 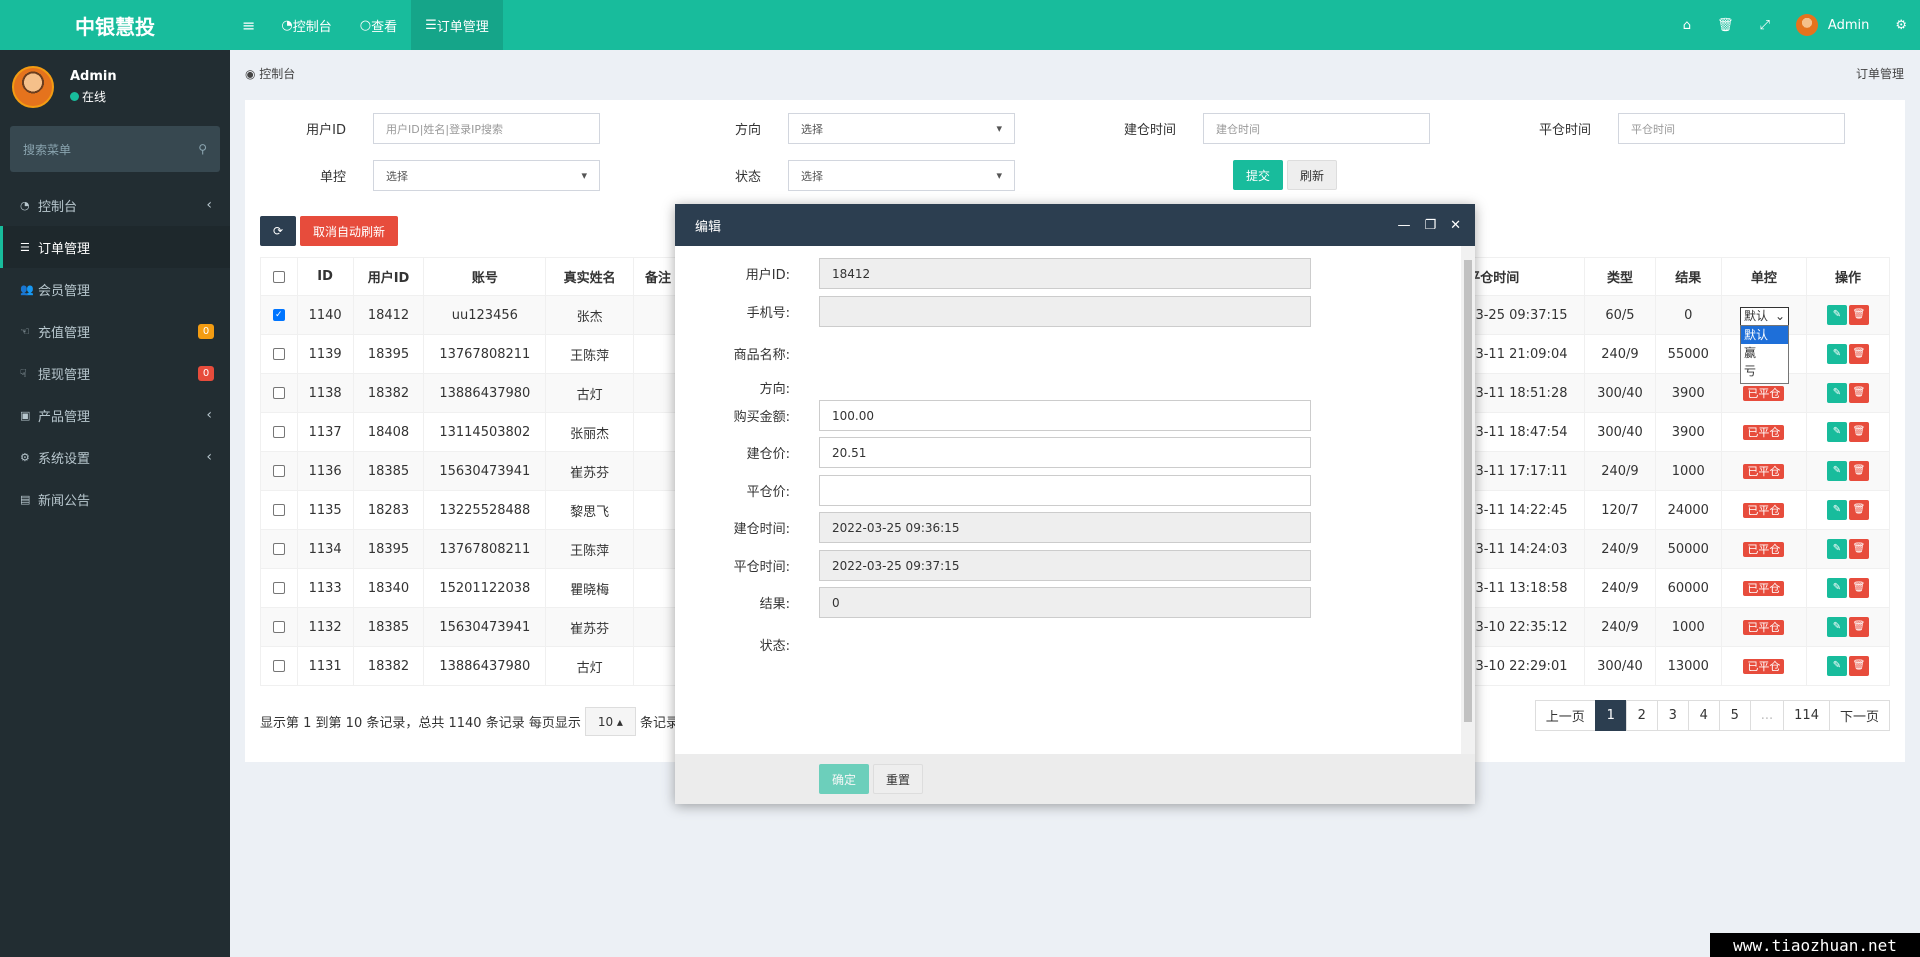 I want to click on control-option: 赢, so click(x=1764, y=353).